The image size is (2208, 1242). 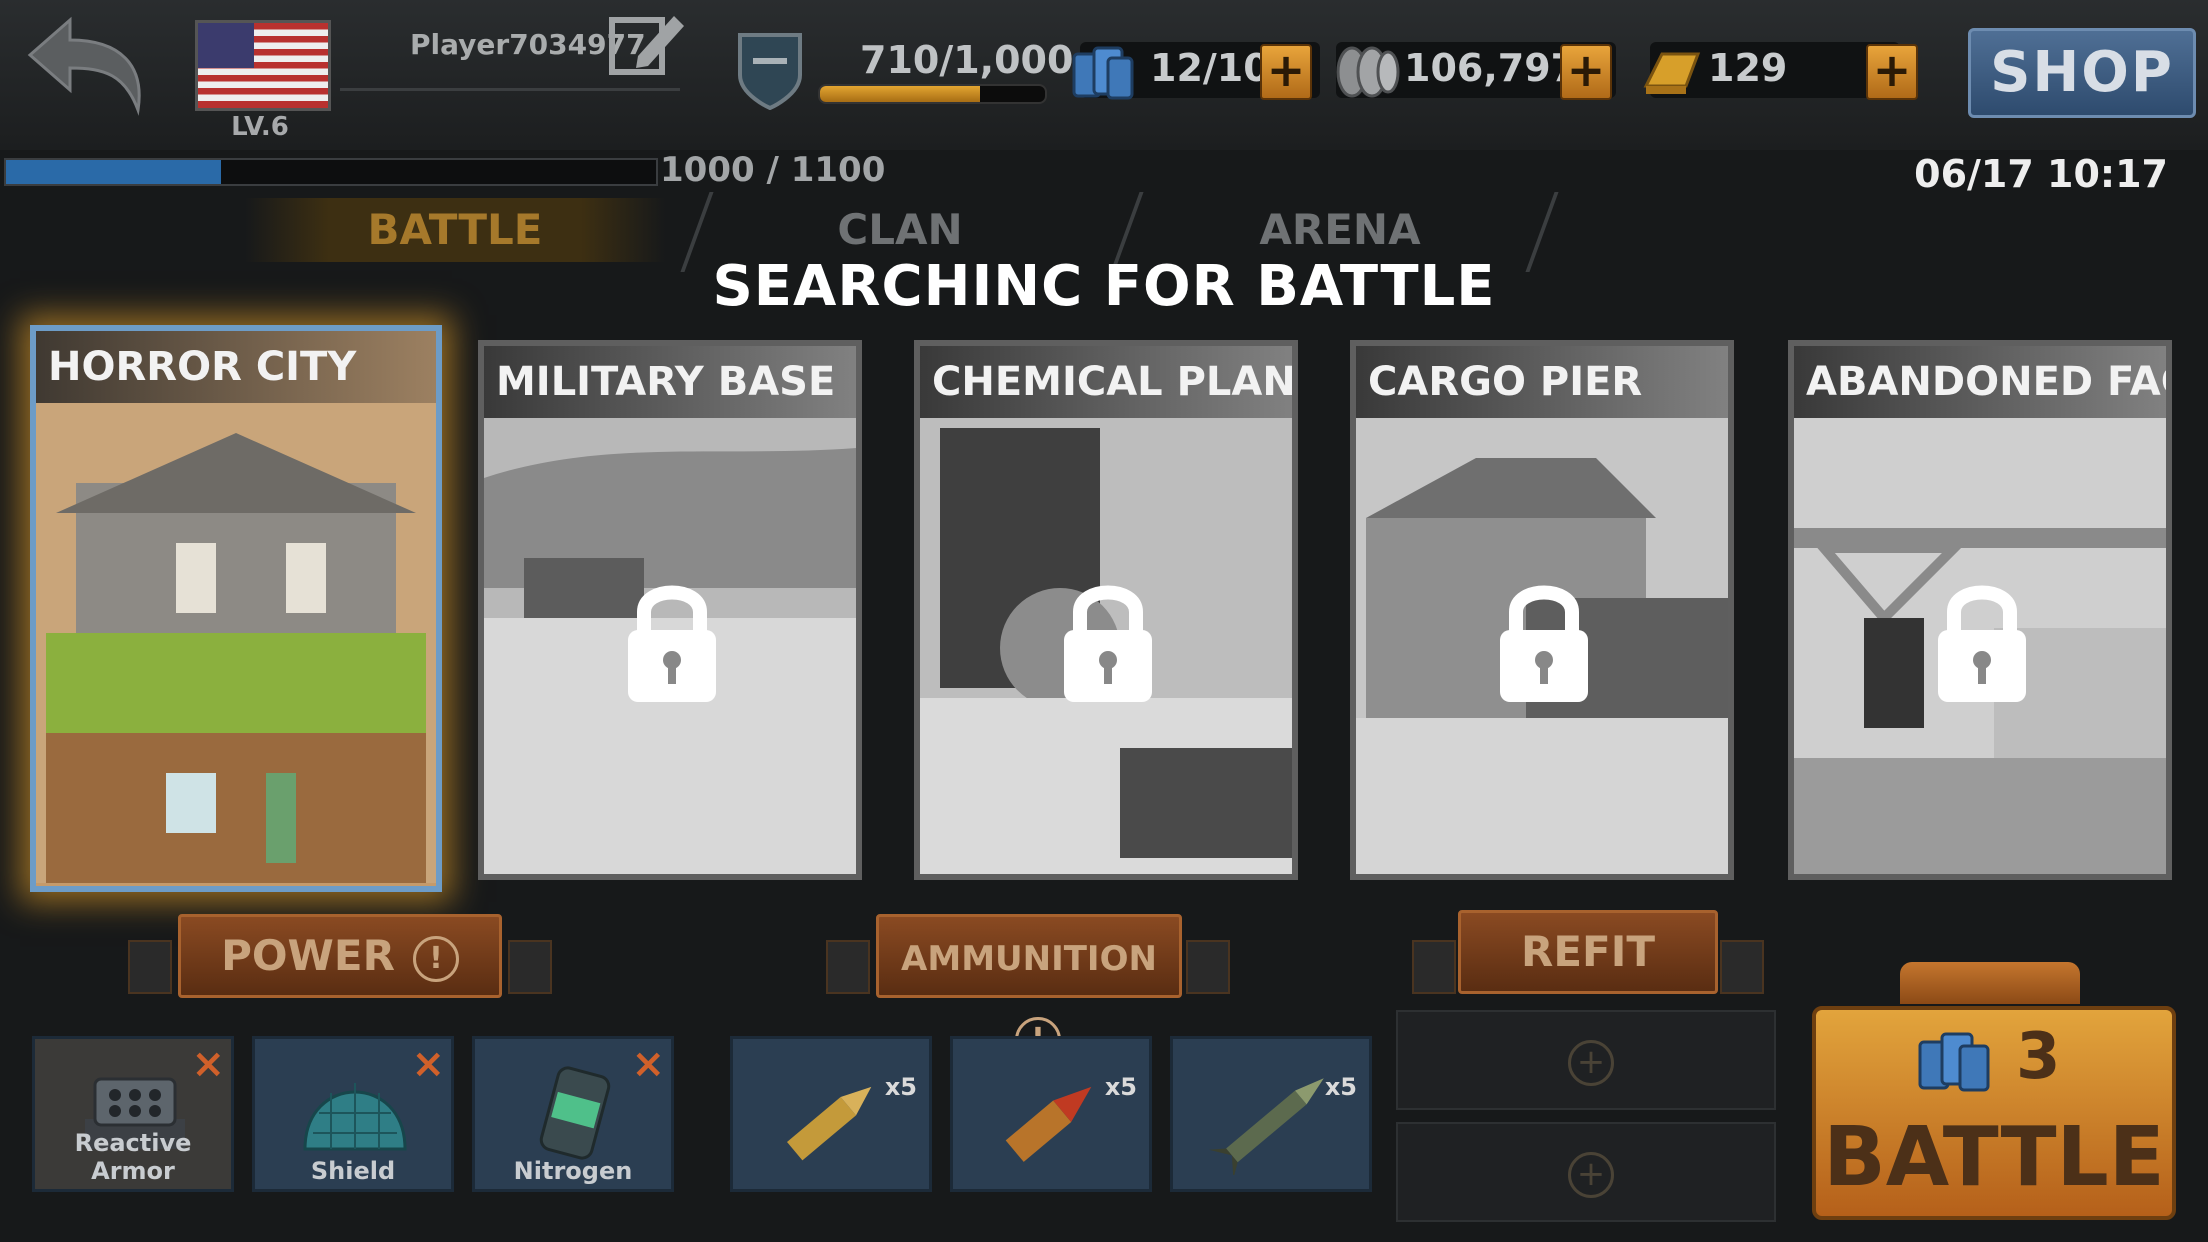 What do you see at coordinates (308, 955) in the screenshot?
I see `power-label: POWER` at bounding box center [308, 955].